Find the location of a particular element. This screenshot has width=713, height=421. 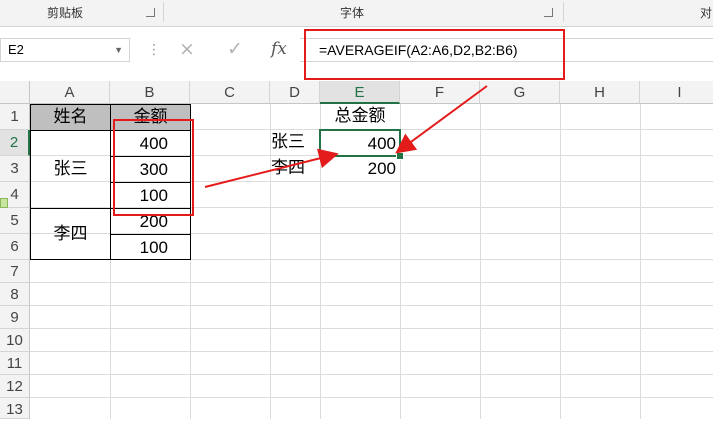

arrow-from-amounts is located at coordinates (271, 168).